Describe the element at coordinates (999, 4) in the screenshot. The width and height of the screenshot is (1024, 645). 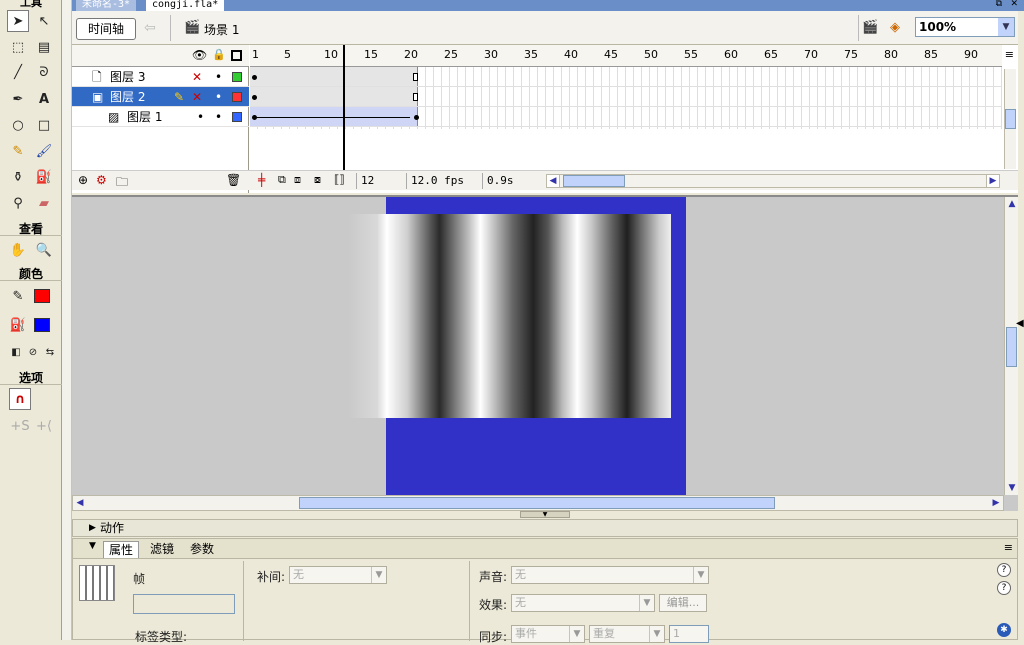
I see `restore-window-icon: ⧉` at that location.